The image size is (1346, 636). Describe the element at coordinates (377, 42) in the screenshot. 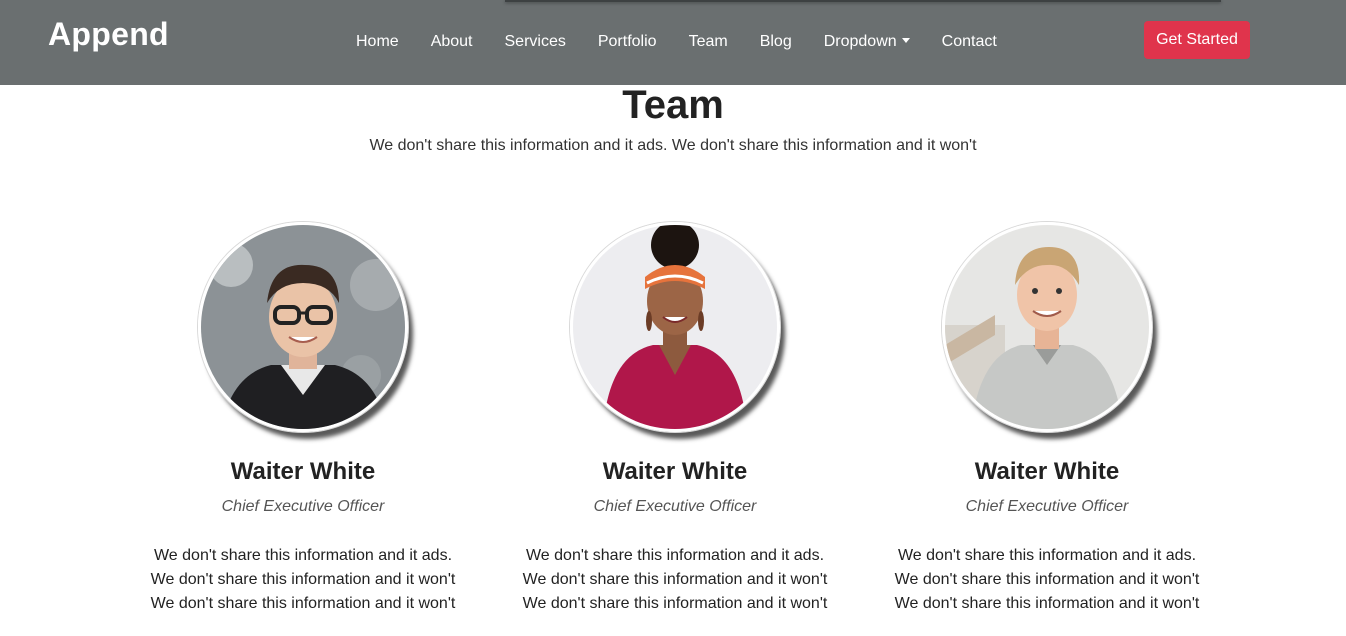

I see `nav-home: Home` at that location.